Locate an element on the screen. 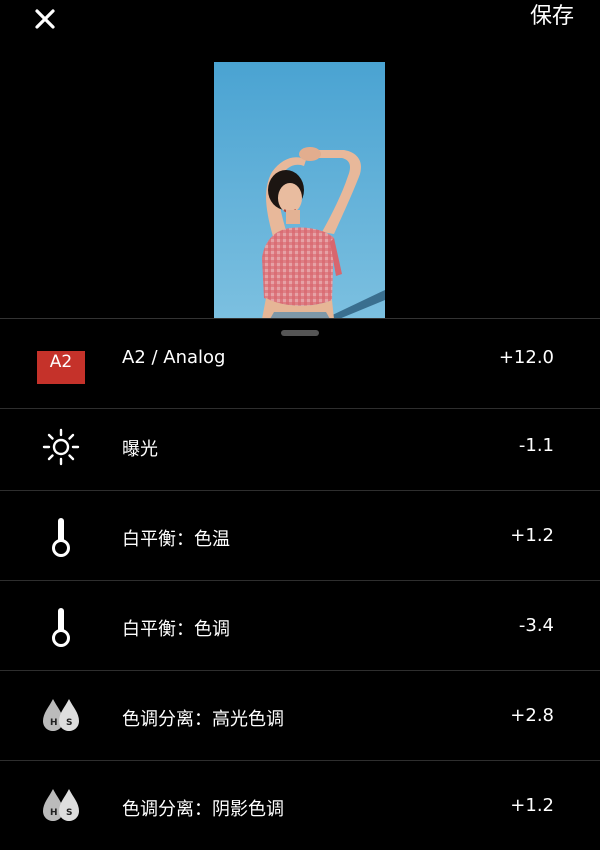 This screenshot has width=600, height=850. adjustment-label: 白平衡：色调 is located at coordinates (176, 629).